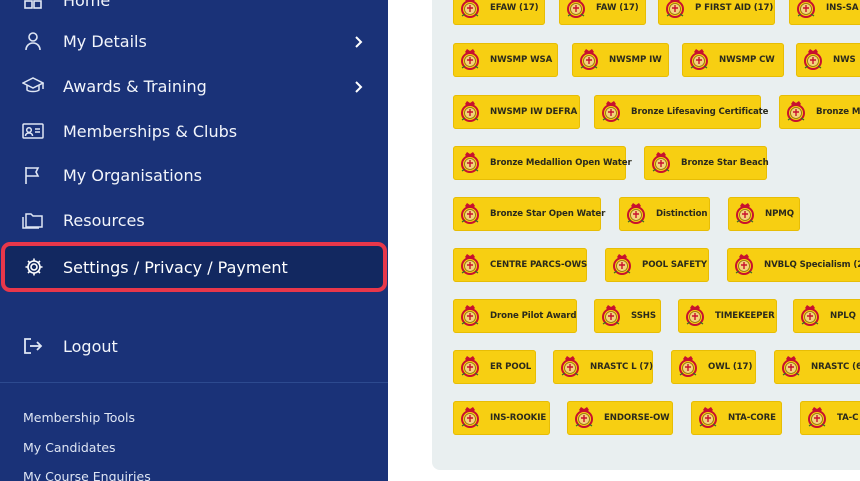 The width and height of the screenshot is (860, 481). What do you see at coordinates (33, 86) in the screenshot?
I see `graduation-cap-icon` at bounding box center [33, 86].